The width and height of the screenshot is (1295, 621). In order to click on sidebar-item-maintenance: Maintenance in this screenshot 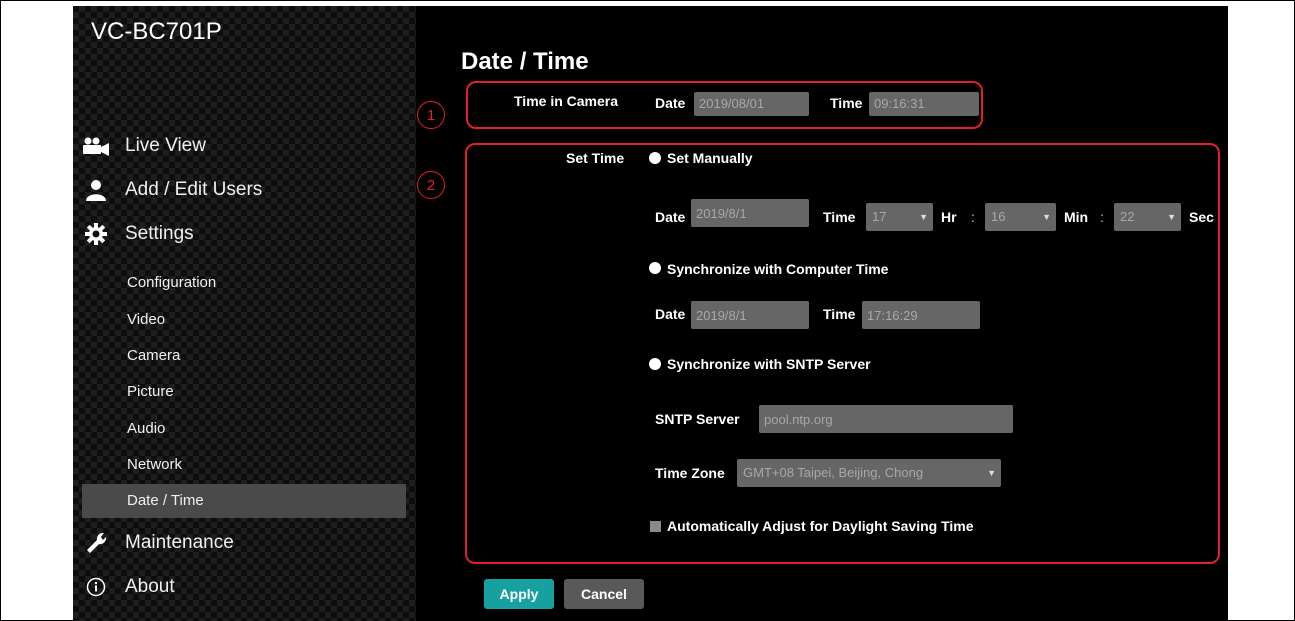, I will do `click(157, 543)`.